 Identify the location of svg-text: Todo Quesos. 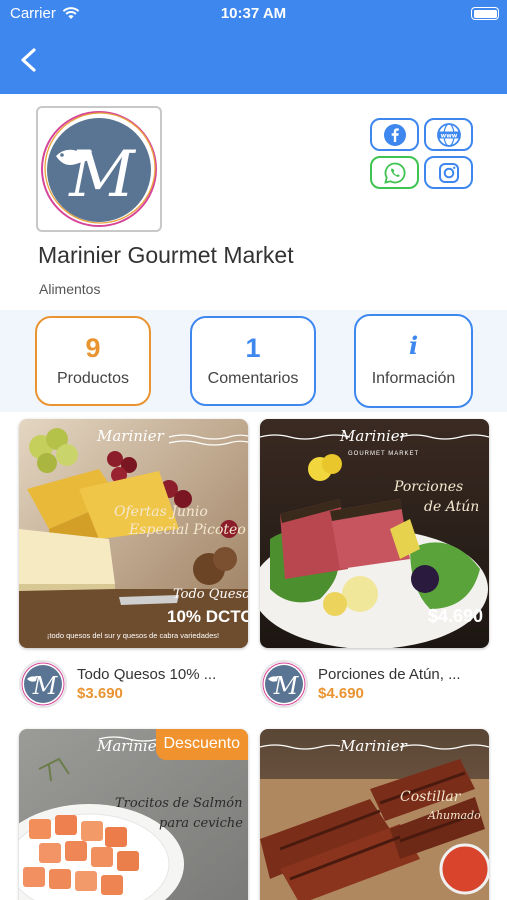
(210, 594).